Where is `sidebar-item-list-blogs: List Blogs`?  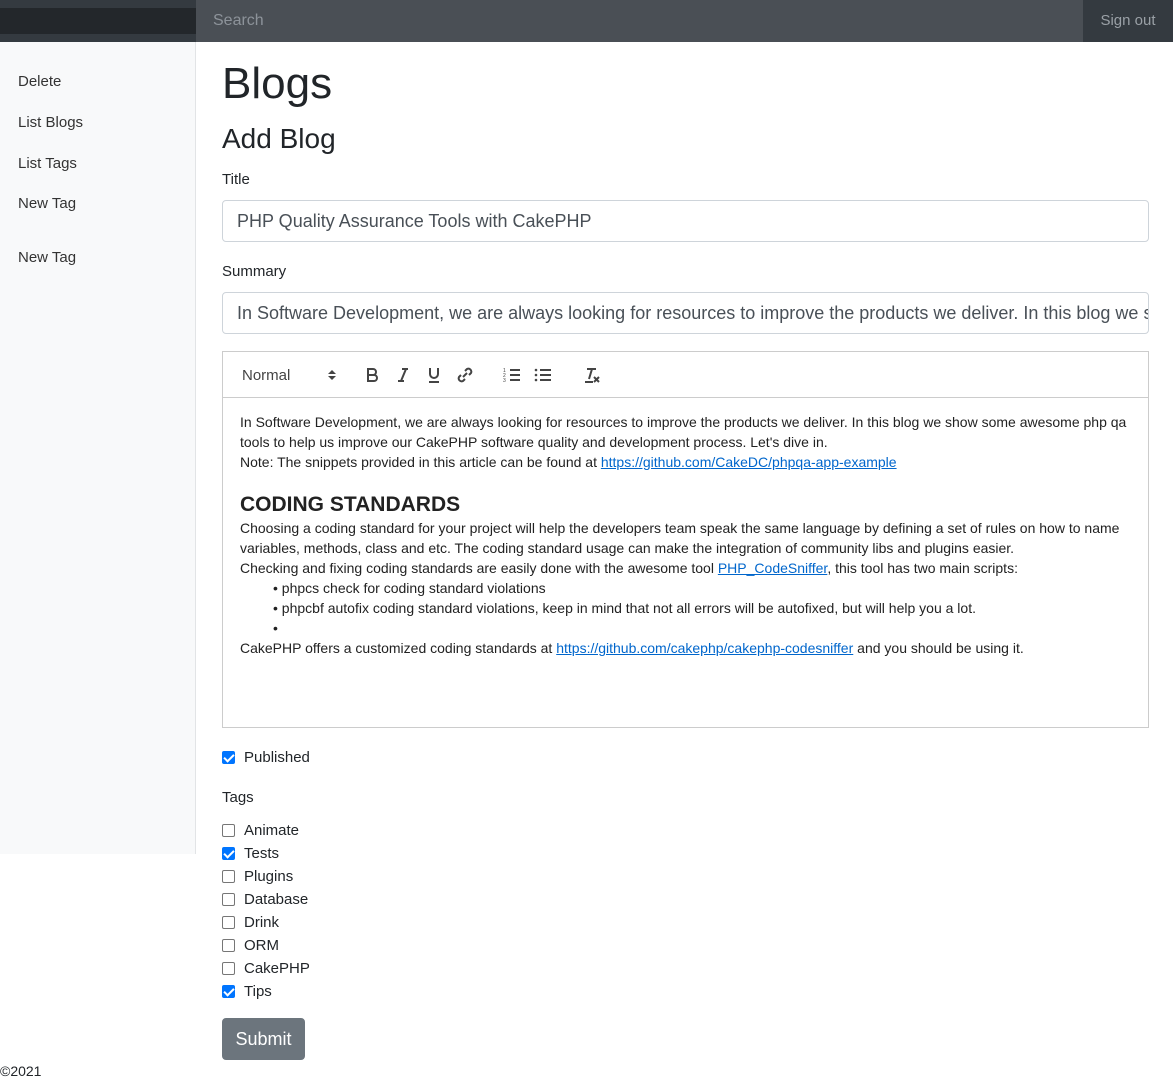 sidebar-item-list-blogs: List Blogs is located at coordinates (50, 122).